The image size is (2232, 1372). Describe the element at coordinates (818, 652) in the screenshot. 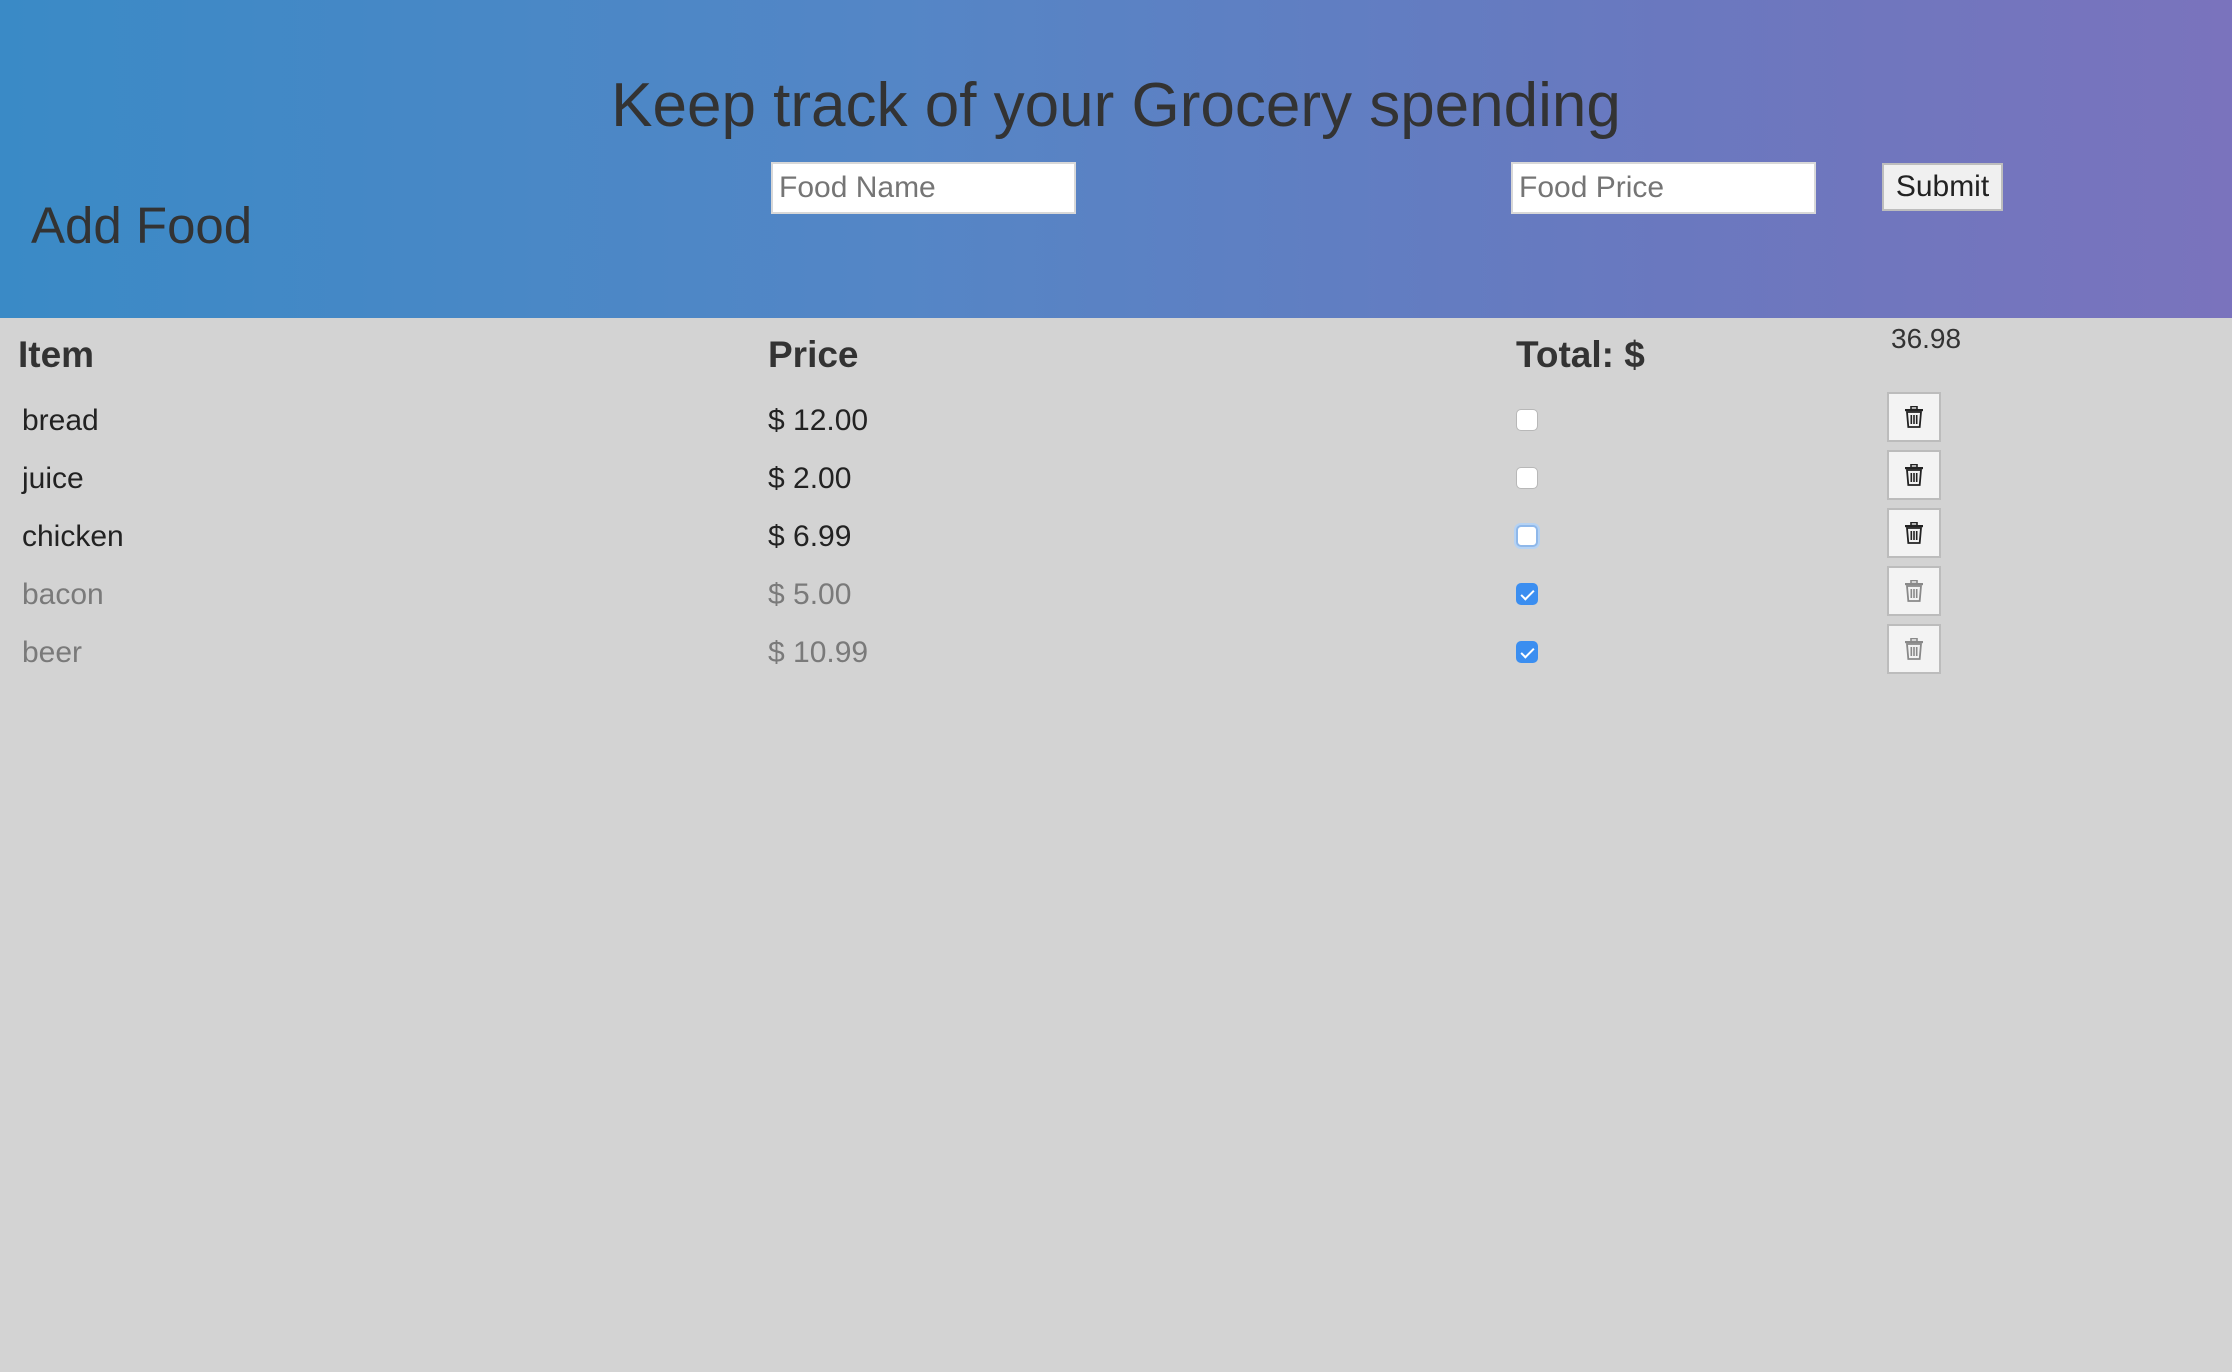

I see `item-price: $ 10.99` at that location.